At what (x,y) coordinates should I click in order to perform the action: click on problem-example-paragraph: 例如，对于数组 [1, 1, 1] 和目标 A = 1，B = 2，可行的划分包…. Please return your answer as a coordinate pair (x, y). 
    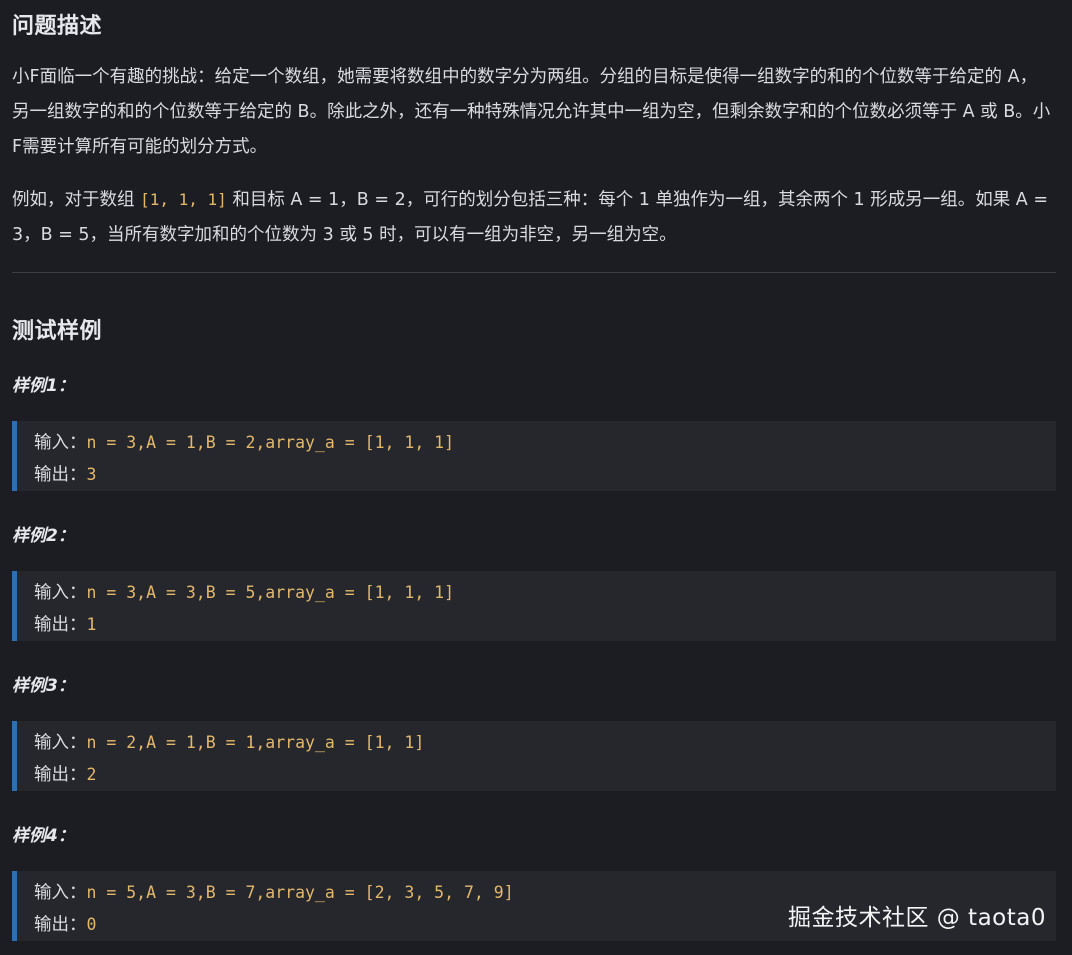
    Looking at the image, I should click on (532, 217).